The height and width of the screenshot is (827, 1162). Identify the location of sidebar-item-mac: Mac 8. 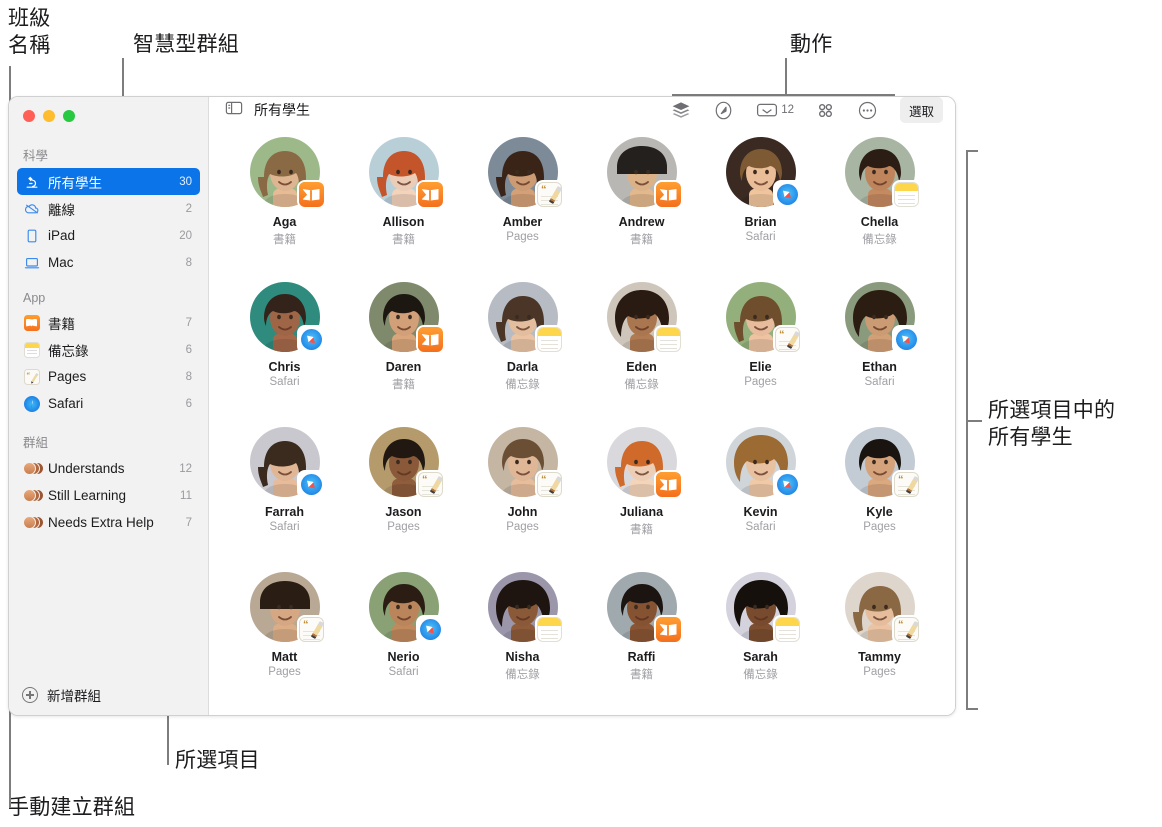
(108, 262).